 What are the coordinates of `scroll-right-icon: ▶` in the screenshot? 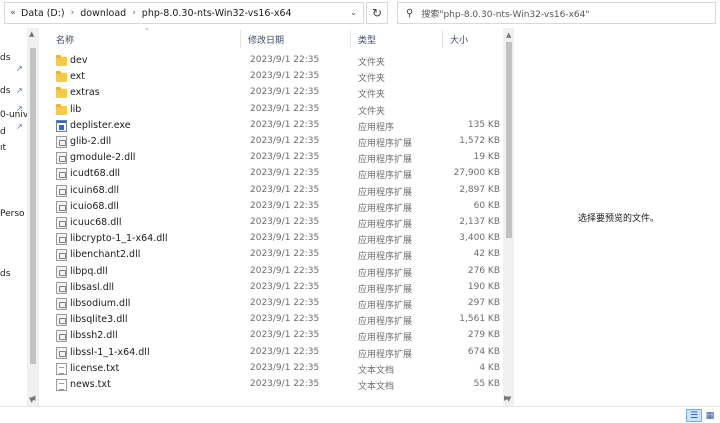 It's located at (506, 398).